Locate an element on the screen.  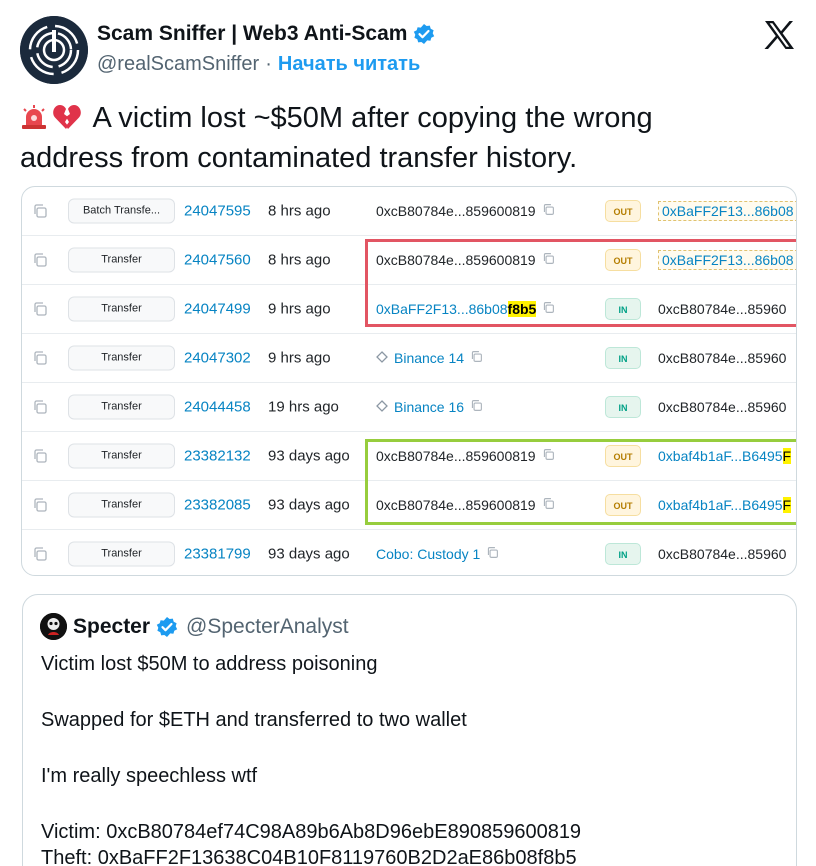
author-display-name: Scam Sniffer | Web3 Anti-Scam is located at coordinates (252, 34).